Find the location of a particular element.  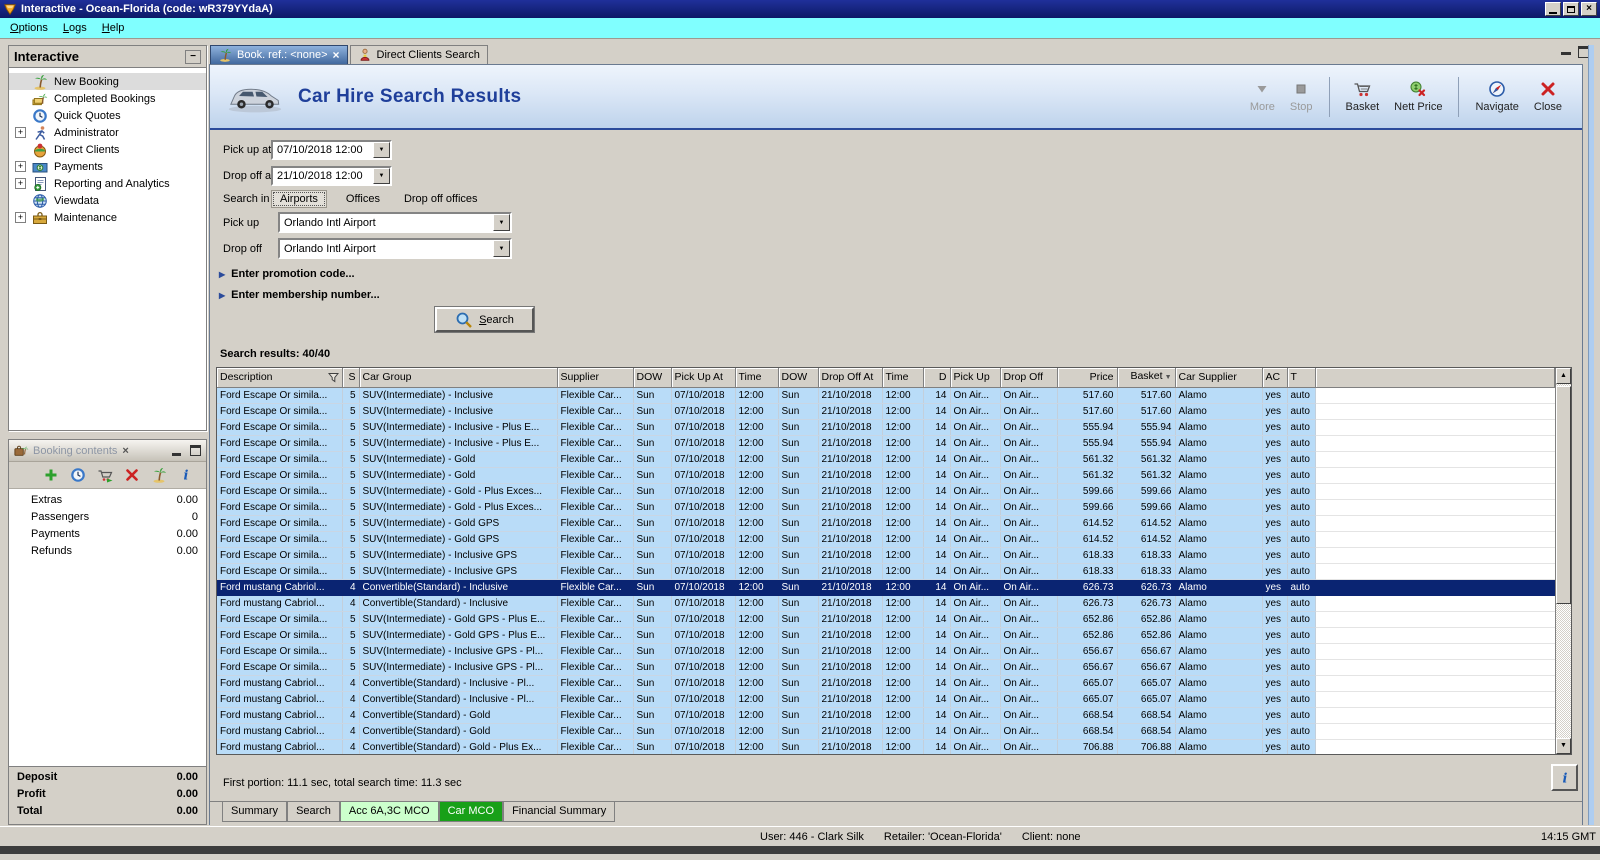

column-header-ac: AC is located at coordinates (1275, 378).